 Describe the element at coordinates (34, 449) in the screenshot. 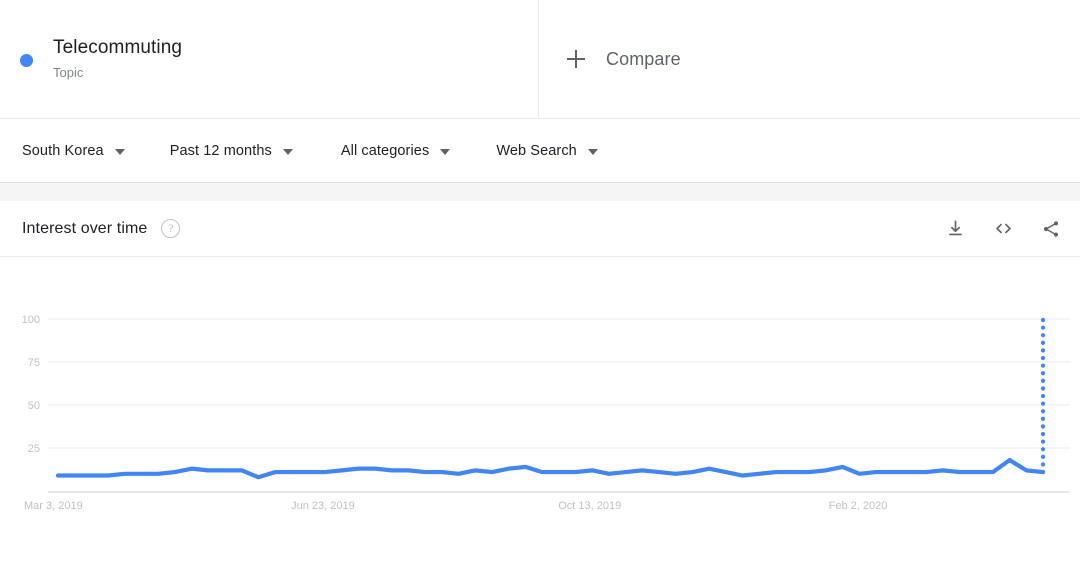

I see `y-tick-label: 25` at that location.